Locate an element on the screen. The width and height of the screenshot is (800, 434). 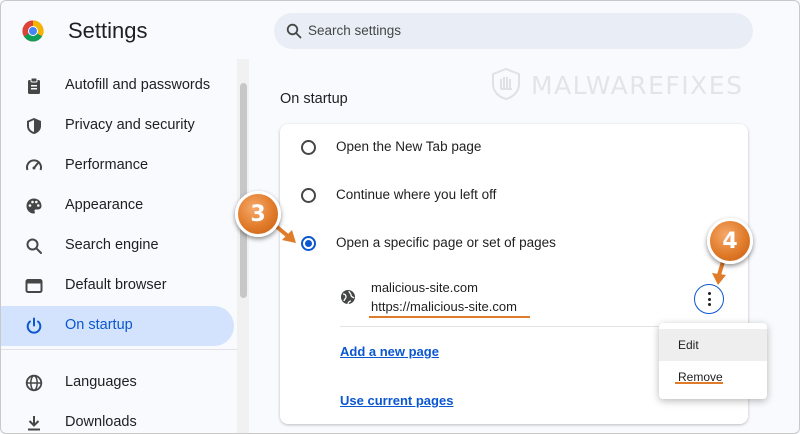
sidebar-item-label: Appearance is located at coordinates (104, 205).